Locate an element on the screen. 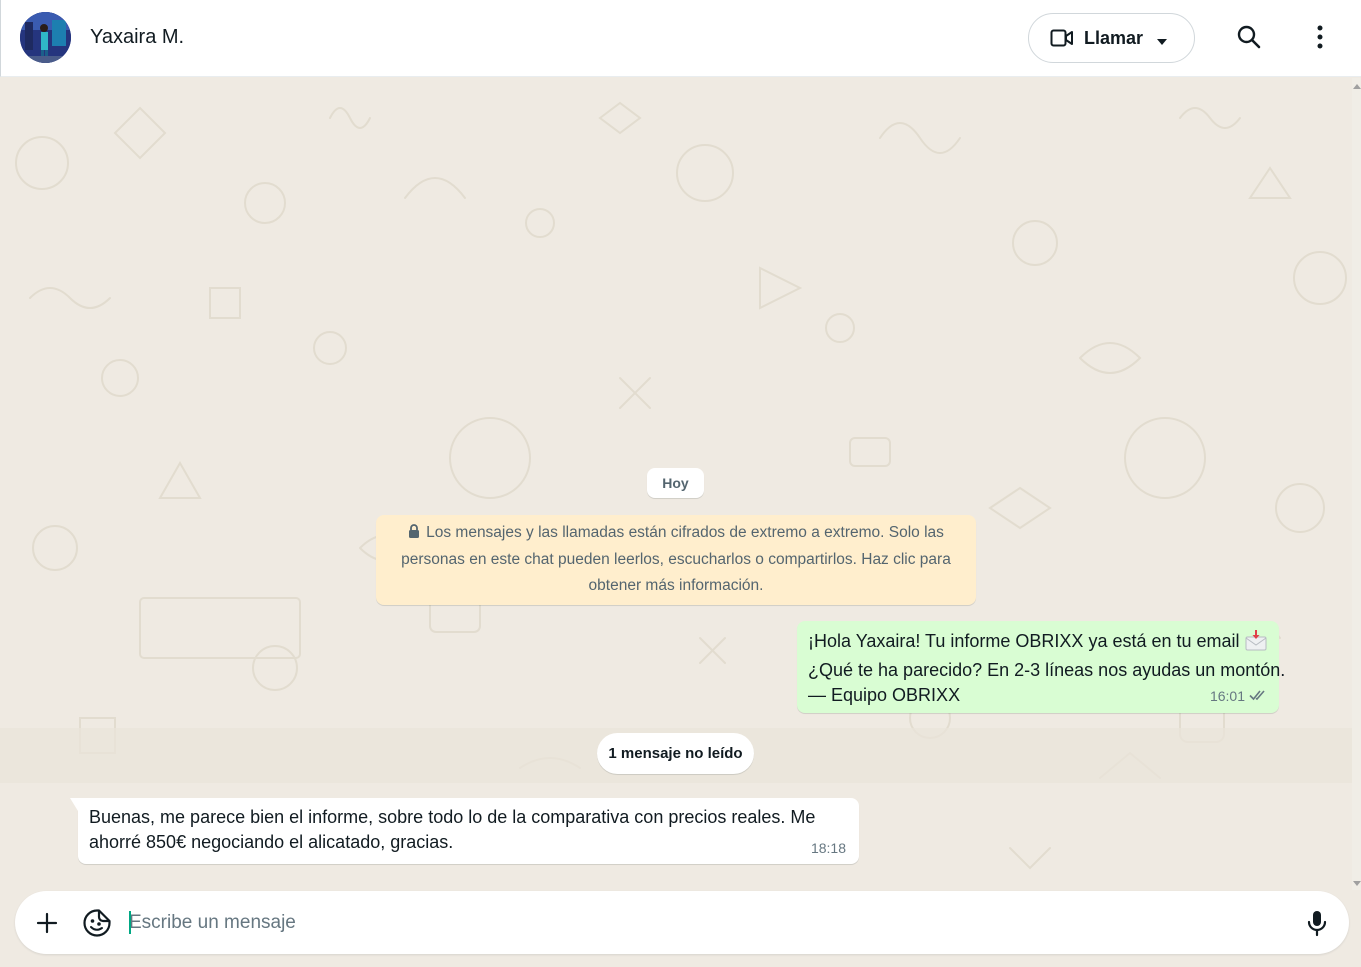 This screenshot has width=1361, height=967. contact-avatar is located at coordinates (45, 37).